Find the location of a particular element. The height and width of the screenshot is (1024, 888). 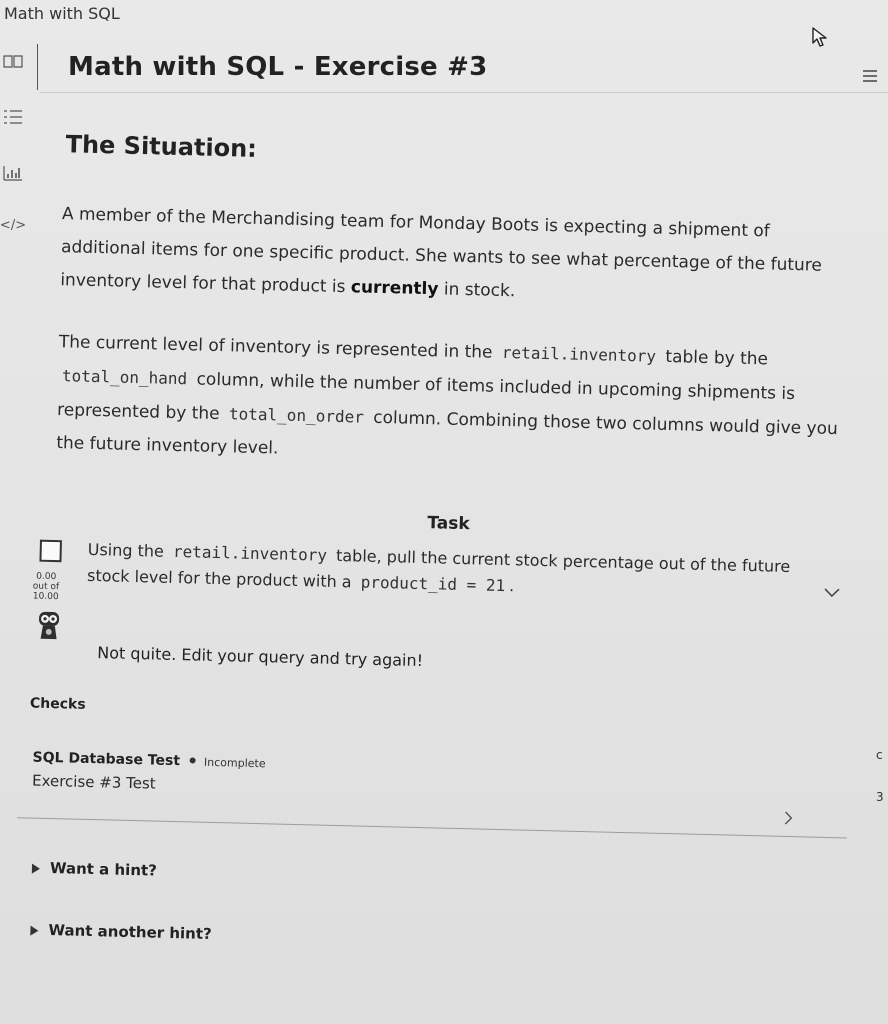

list-icon is located at coordinates (13, 117).